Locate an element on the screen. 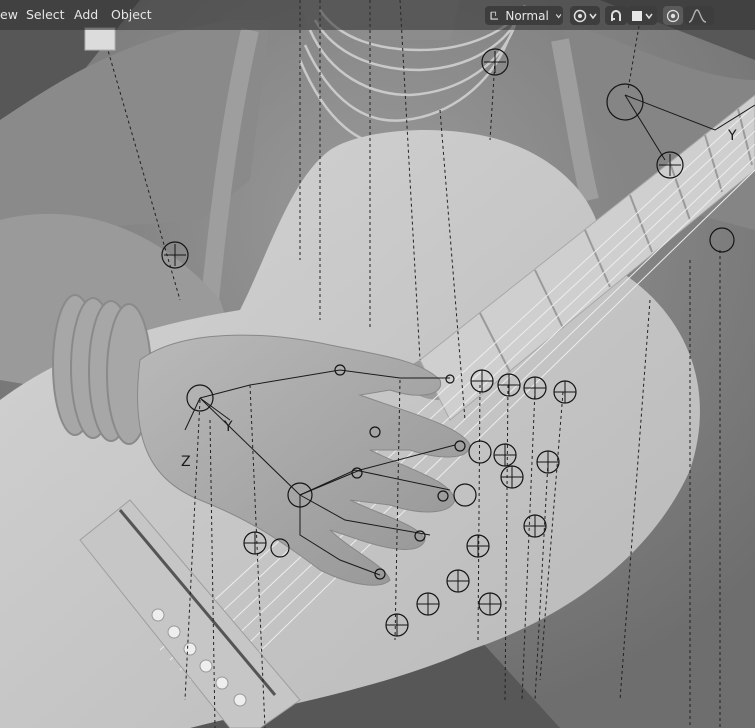 The width and height of the screenshot is (755, 728). falloff-curve-icon is located at coordinates (697, 15).